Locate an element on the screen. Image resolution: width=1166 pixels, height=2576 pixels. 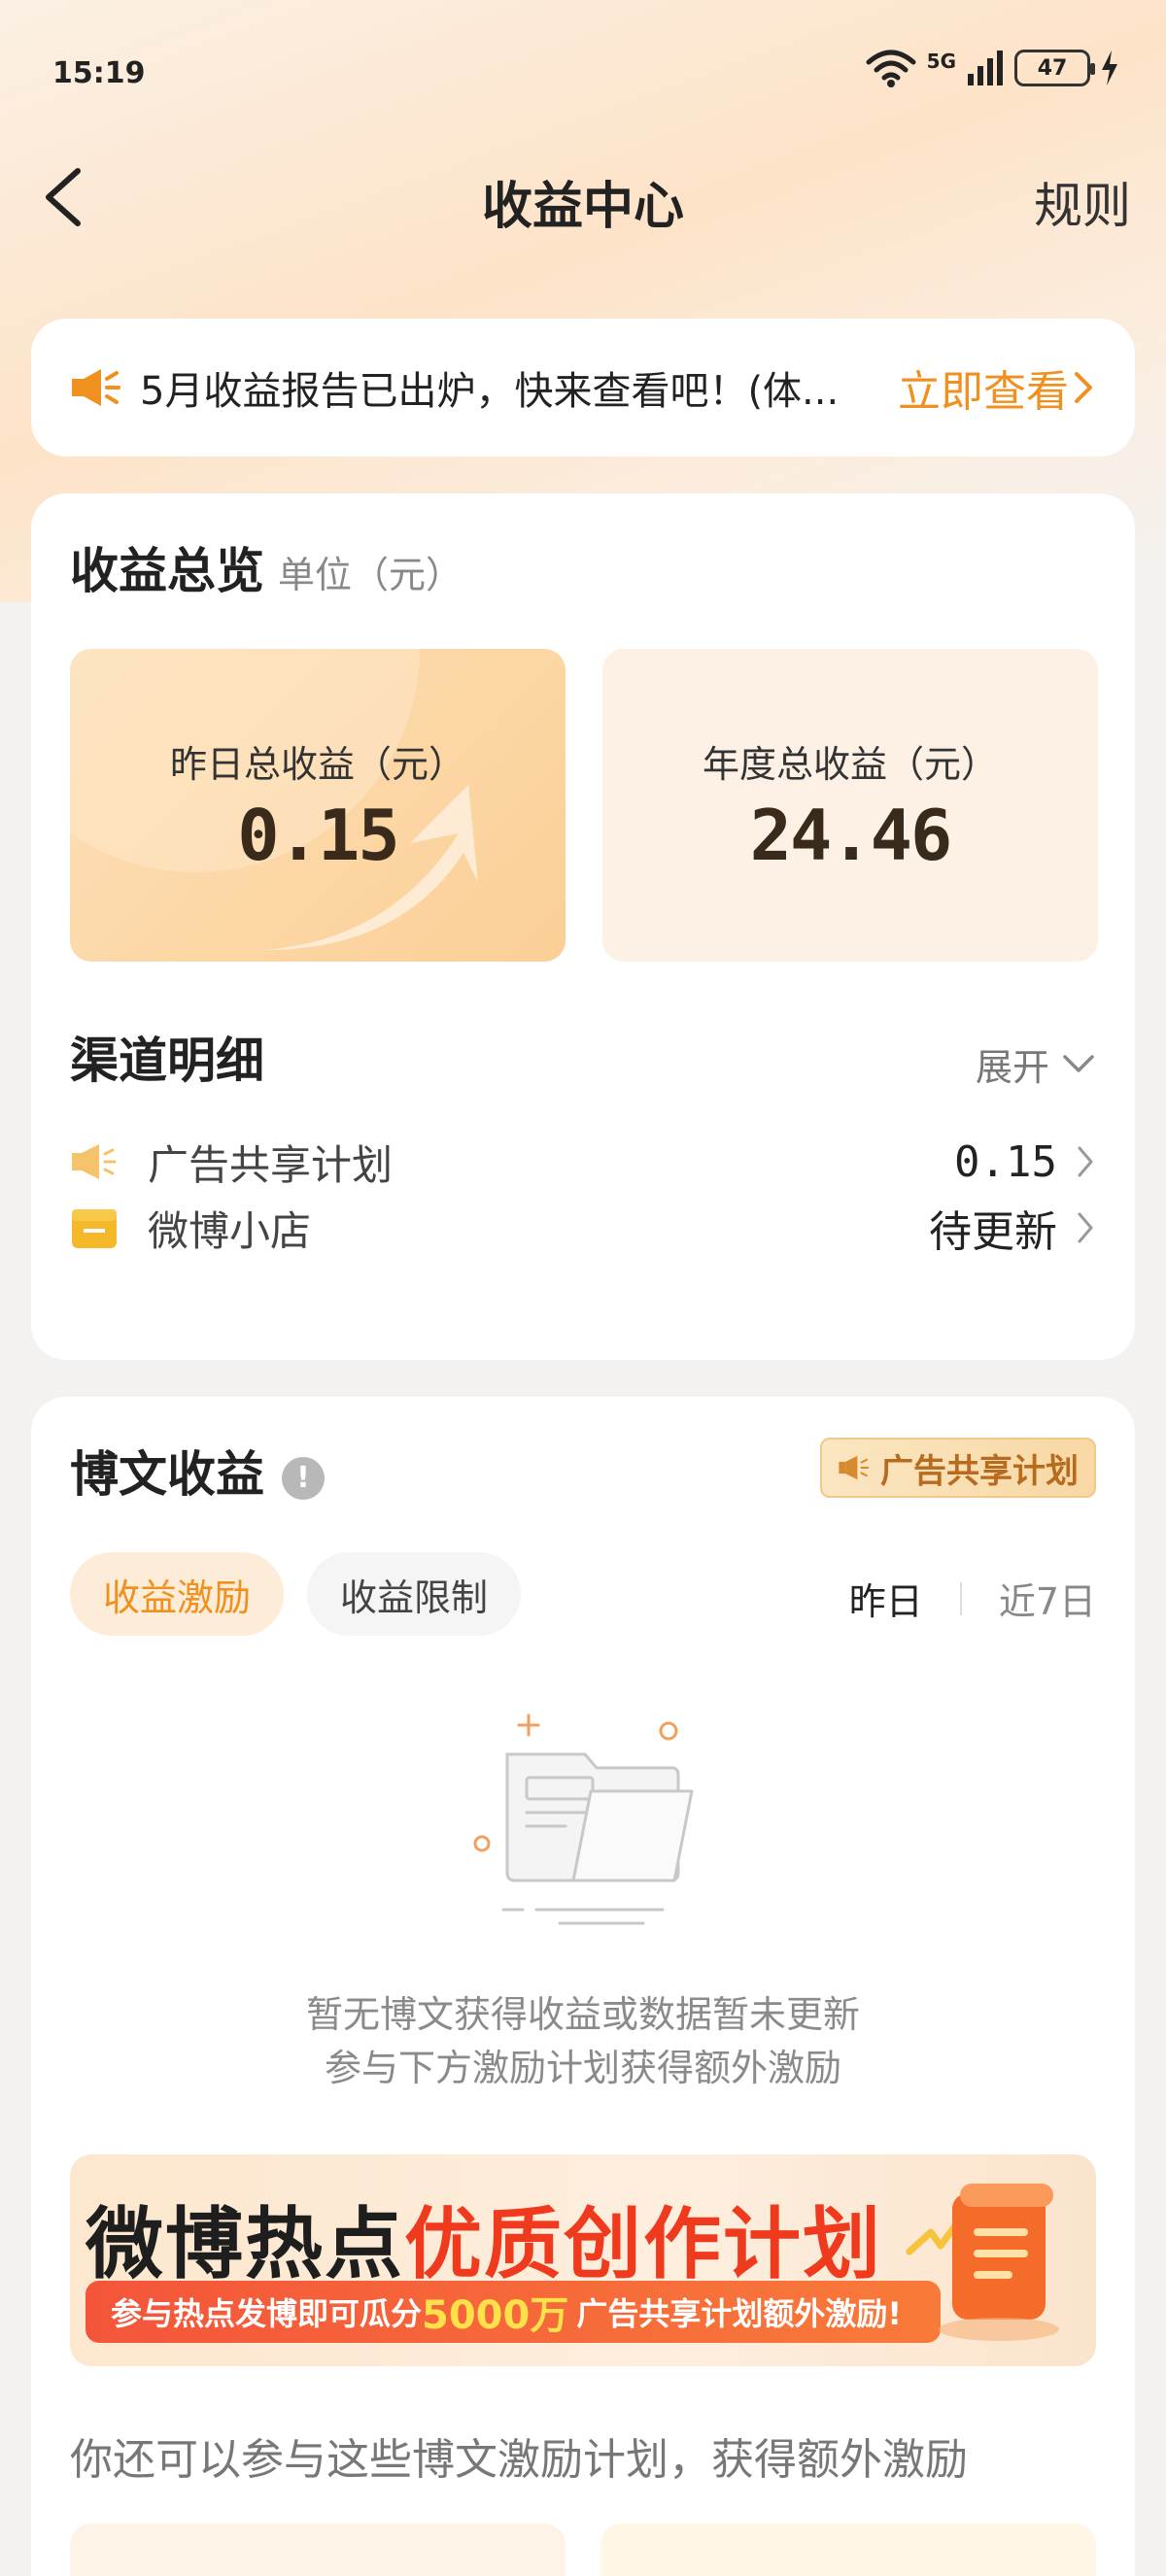
battery-level: 47 is located at coordinates (1052, 68).